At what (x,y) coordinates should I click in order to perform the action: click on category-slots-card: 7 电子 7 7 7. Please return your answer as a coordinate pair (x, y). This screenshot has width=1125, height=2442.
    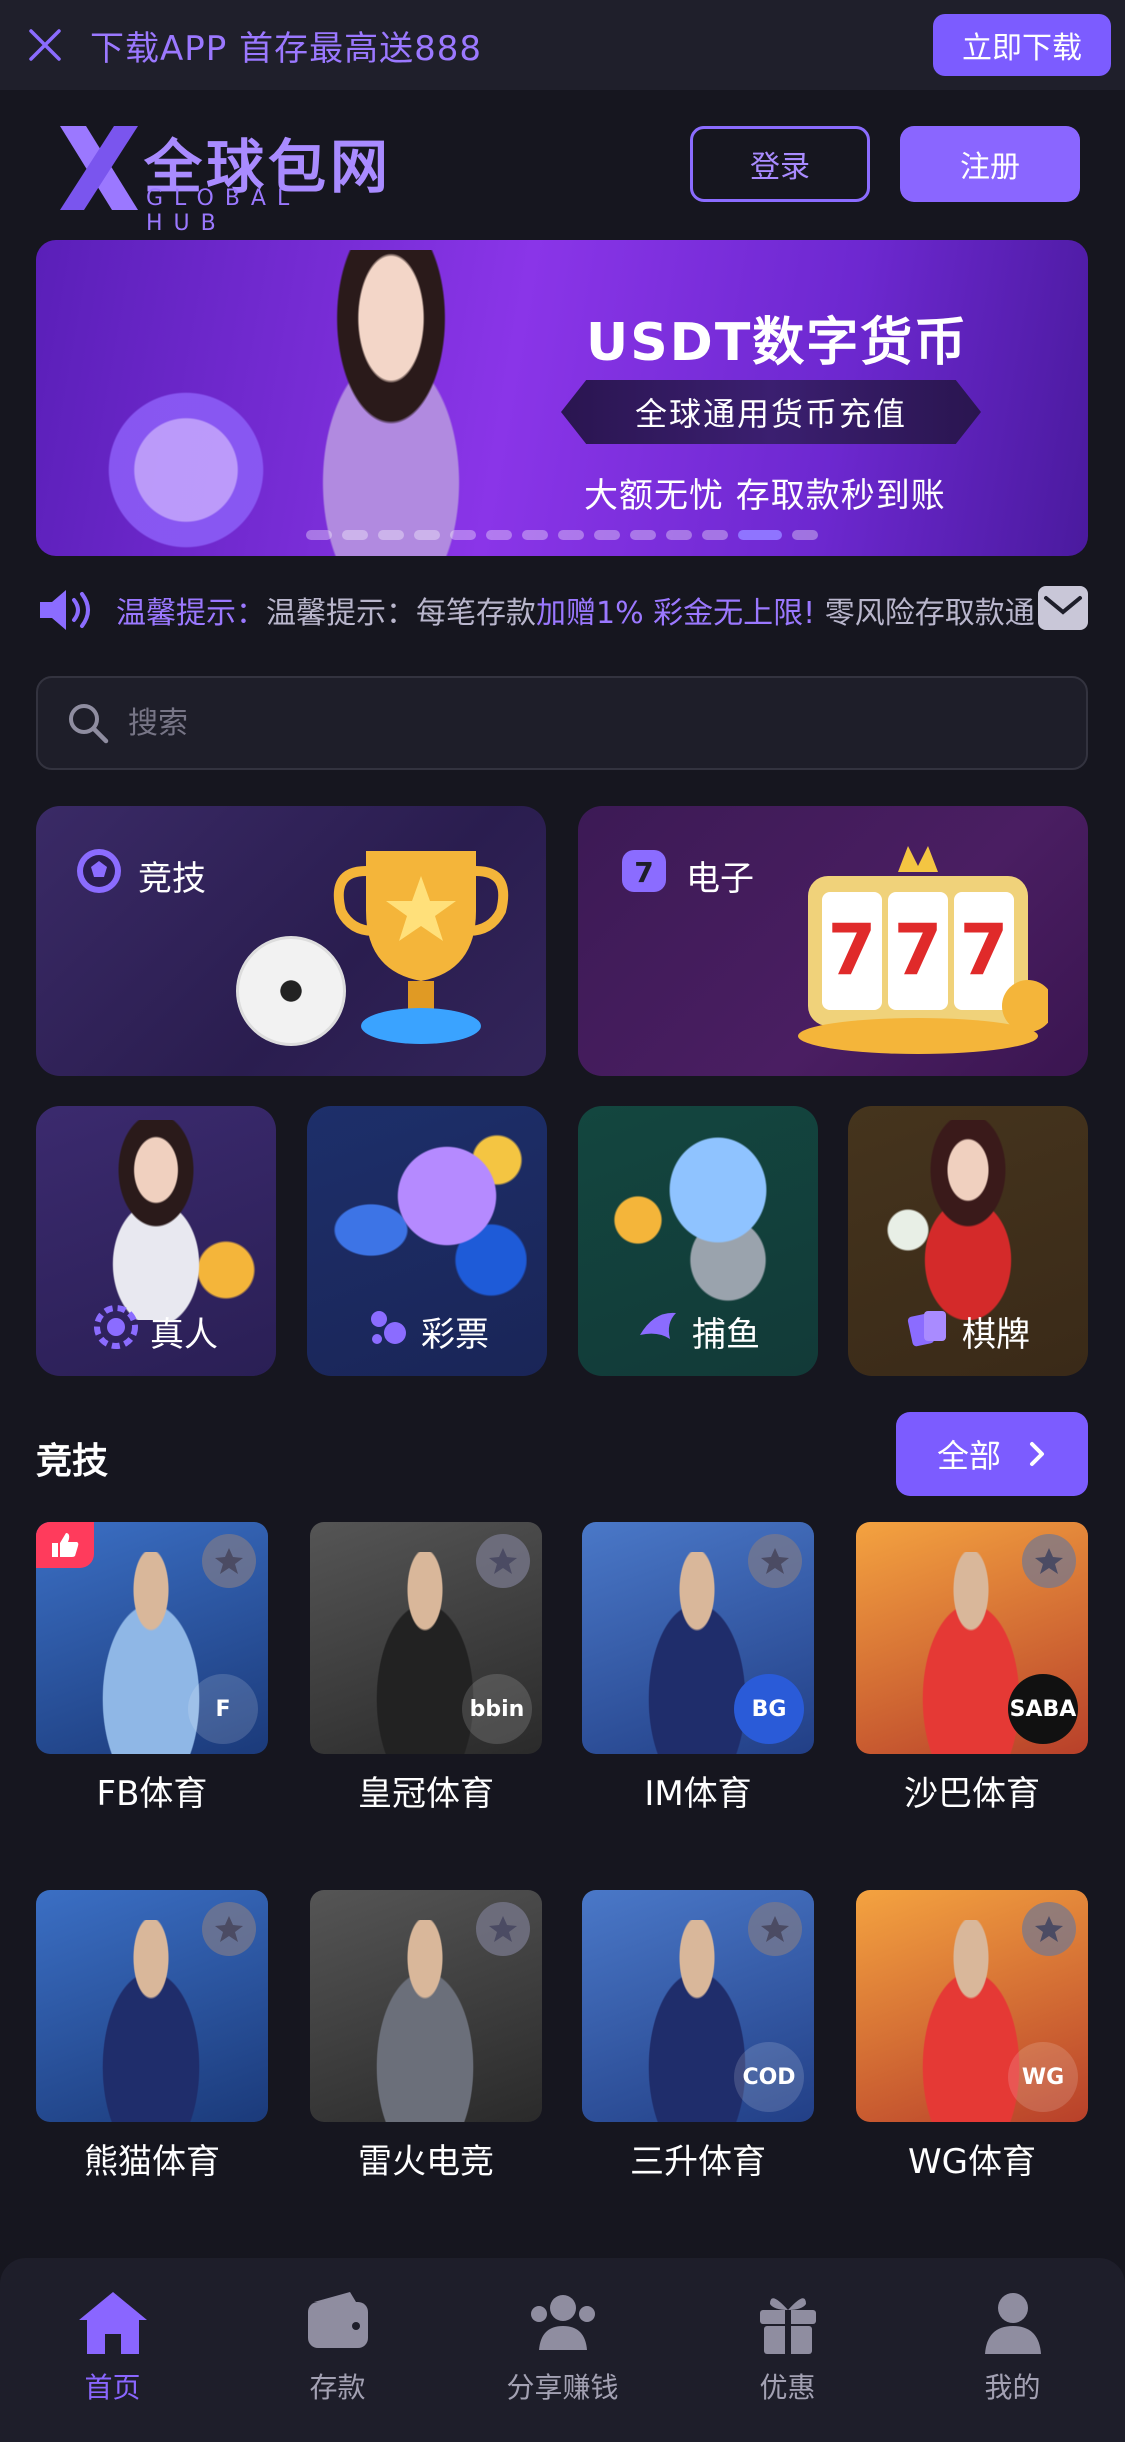
    Looking at the image, I should click on (833, 941).